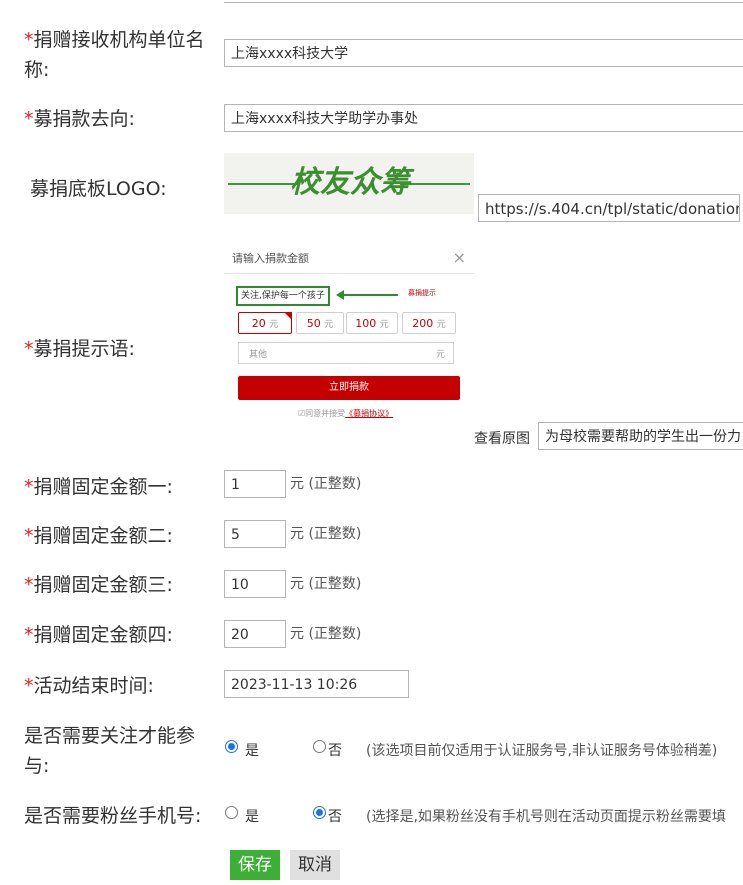 This screenshot has height=885, width=743. Describe the element at coordinates (103, 585) in the screenshot. I see `amount3-label-text: 捐赠固定金额三:` at that location.